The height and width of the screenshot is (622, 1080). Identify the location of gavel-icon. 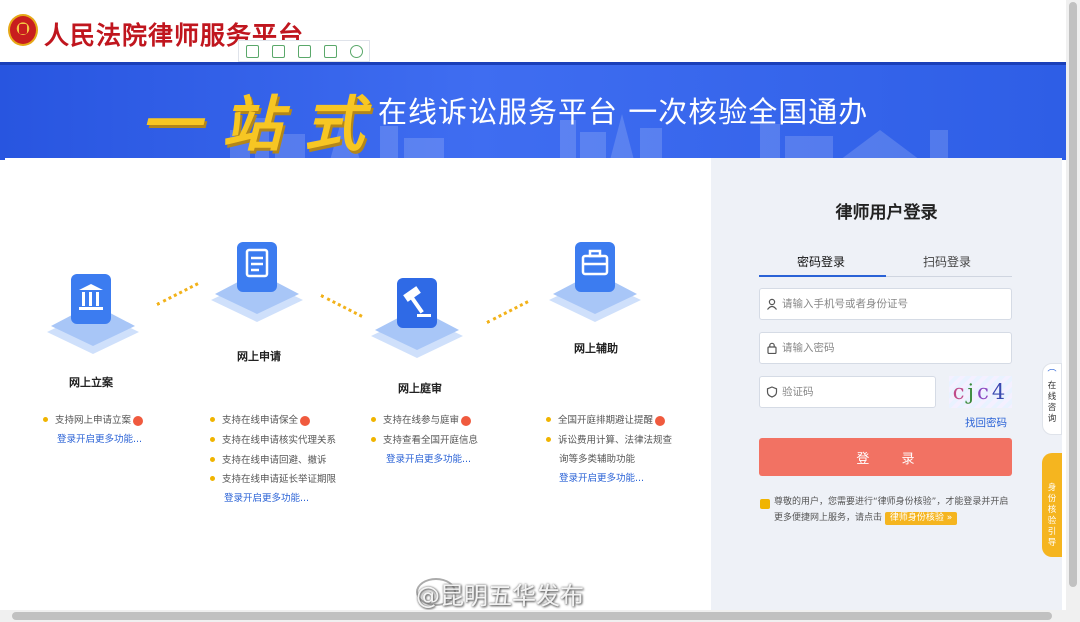
(417, 318).